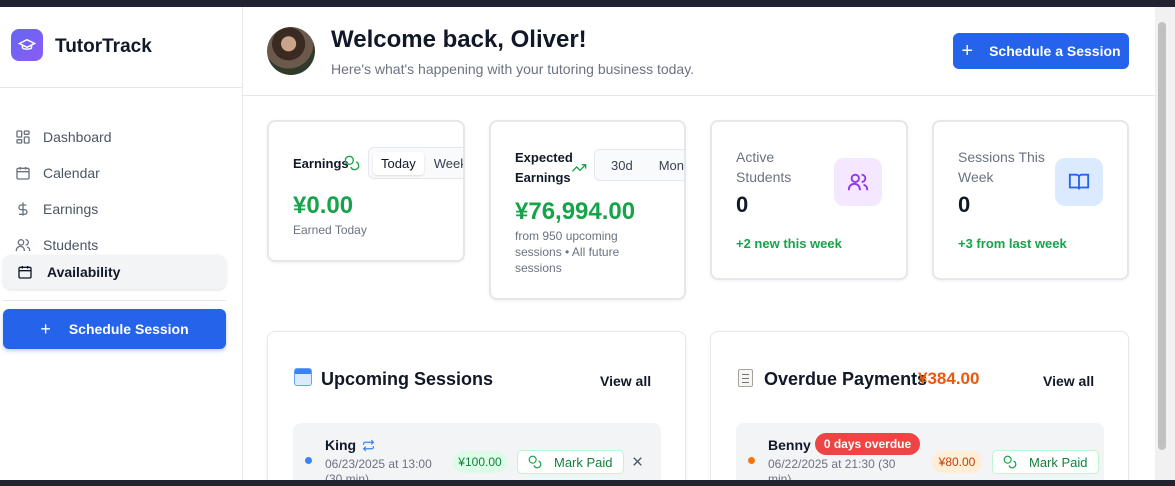 The height and width of the screenshot is (486, 1175). Describe the element at coordinates (407, 379) in the screenshot. I see `upcoming-sessions-title: Upcoming Sessions` at that location.